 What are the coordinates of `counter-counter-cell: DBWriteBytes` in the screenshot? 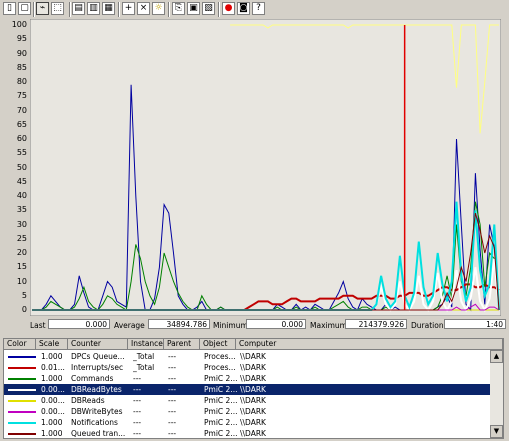 It's located at (97, 411).